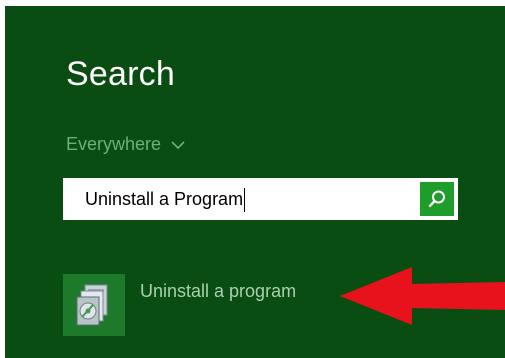 Image resolution: width=505 pixels, height=358 pixels. I want to click on search-scope-dropdown: Everywhere, so click(125, 144).